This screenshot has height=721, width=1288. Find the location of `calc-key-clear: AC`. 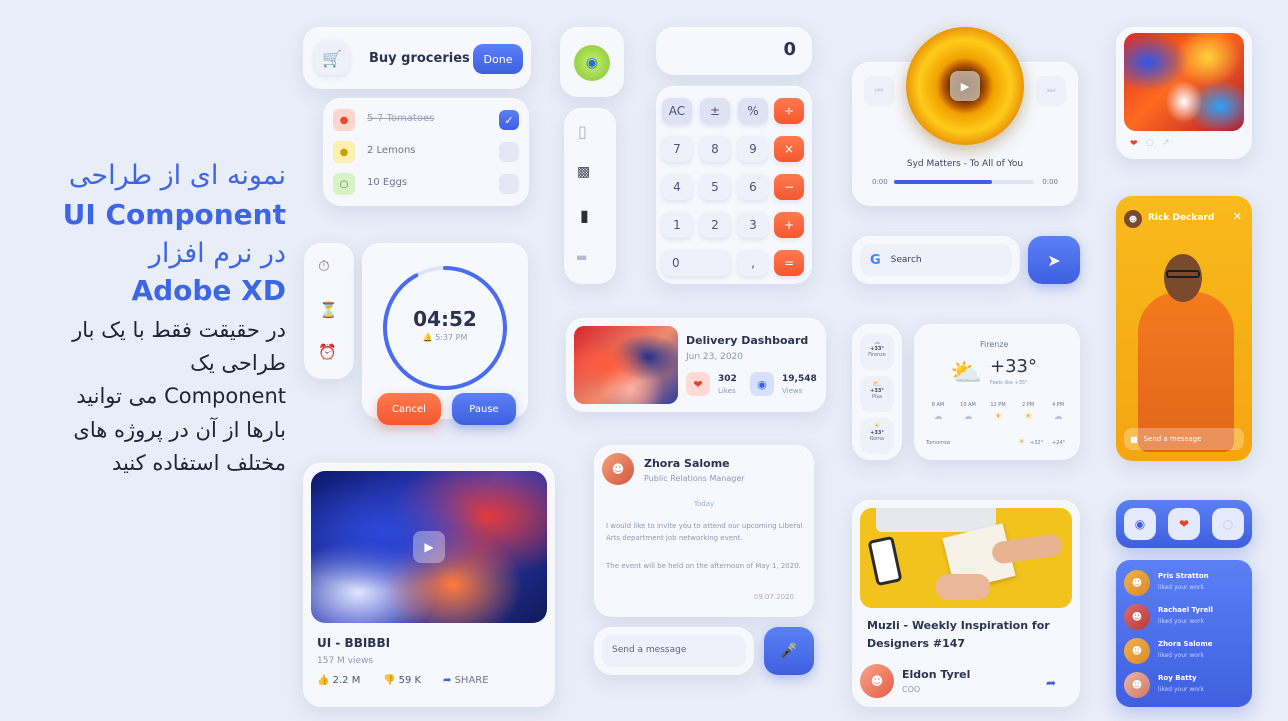

calc-key-clear: AC is located at coordinates (677, 111).